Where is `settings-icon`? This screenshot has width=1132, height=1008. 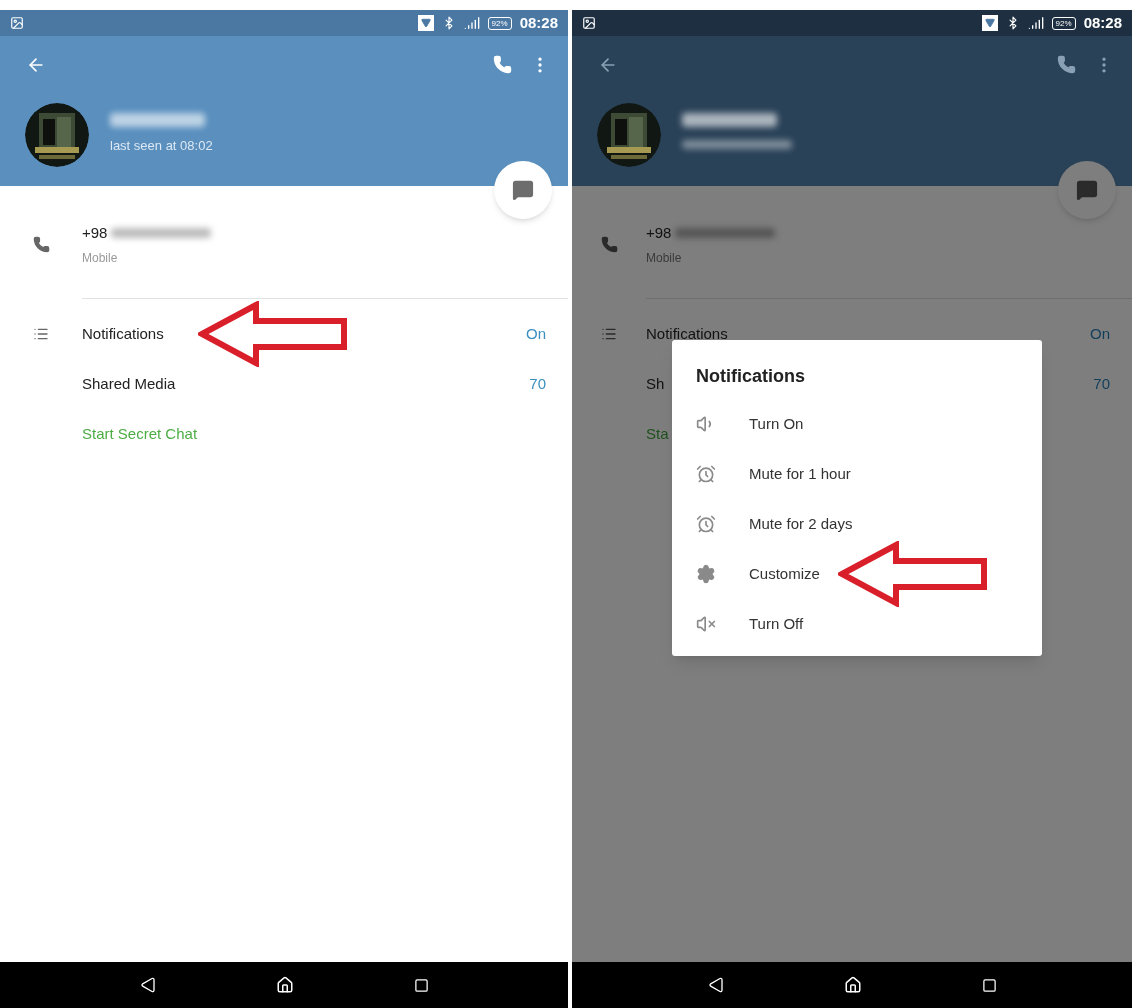
settings-icon is located at coordinates (706, 574).